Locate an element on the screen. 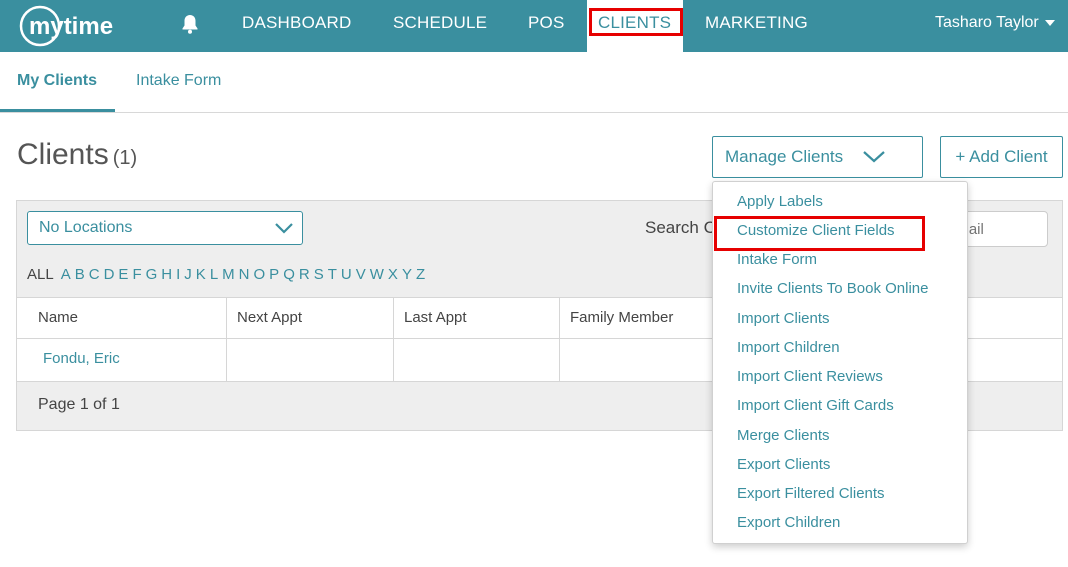  menu-item-import-clients: Import Clients is located at coordinates (783, 318).